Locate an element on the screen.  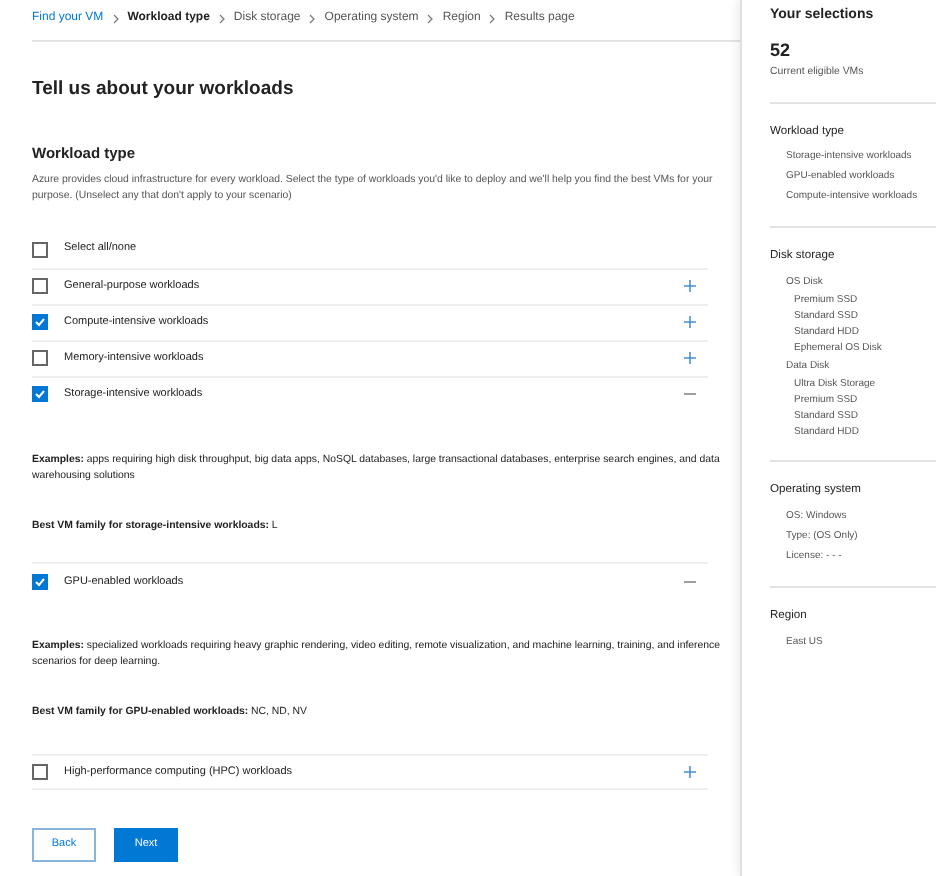
eligible-count: 52 is located at coordinates (781, 50).